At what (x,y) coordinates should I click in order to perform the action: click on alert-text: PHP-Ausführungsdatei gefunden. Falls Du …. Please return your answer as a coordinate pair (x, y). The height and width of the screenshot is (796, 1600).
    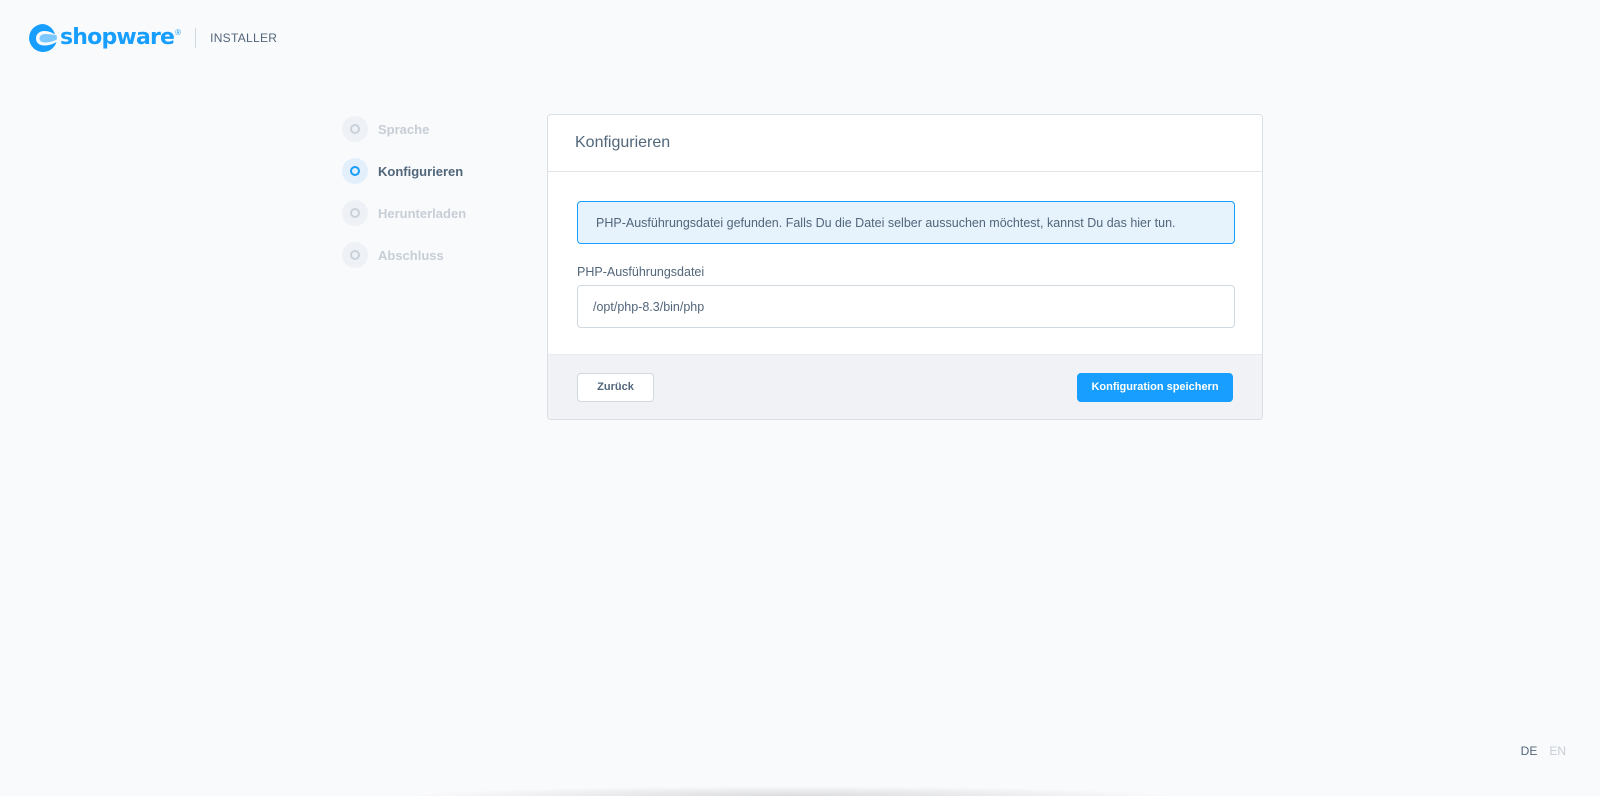
    Looking at the image, I should click on (886, 222).